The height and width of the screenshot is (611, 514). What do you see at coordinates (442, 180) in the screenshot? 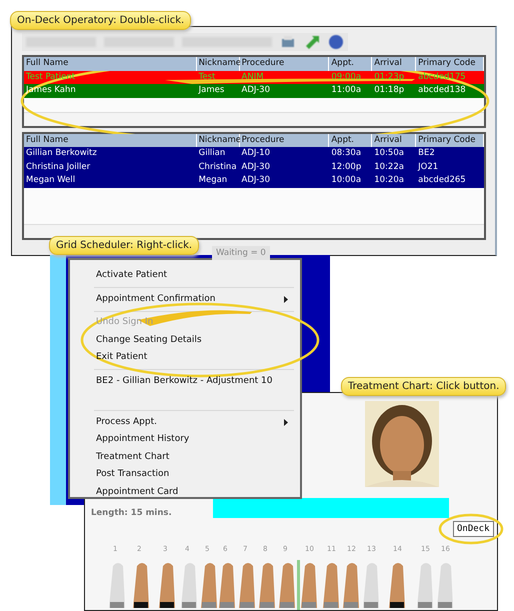
I see `table-cell-text: abcded265` at bounding box center [442, 180].